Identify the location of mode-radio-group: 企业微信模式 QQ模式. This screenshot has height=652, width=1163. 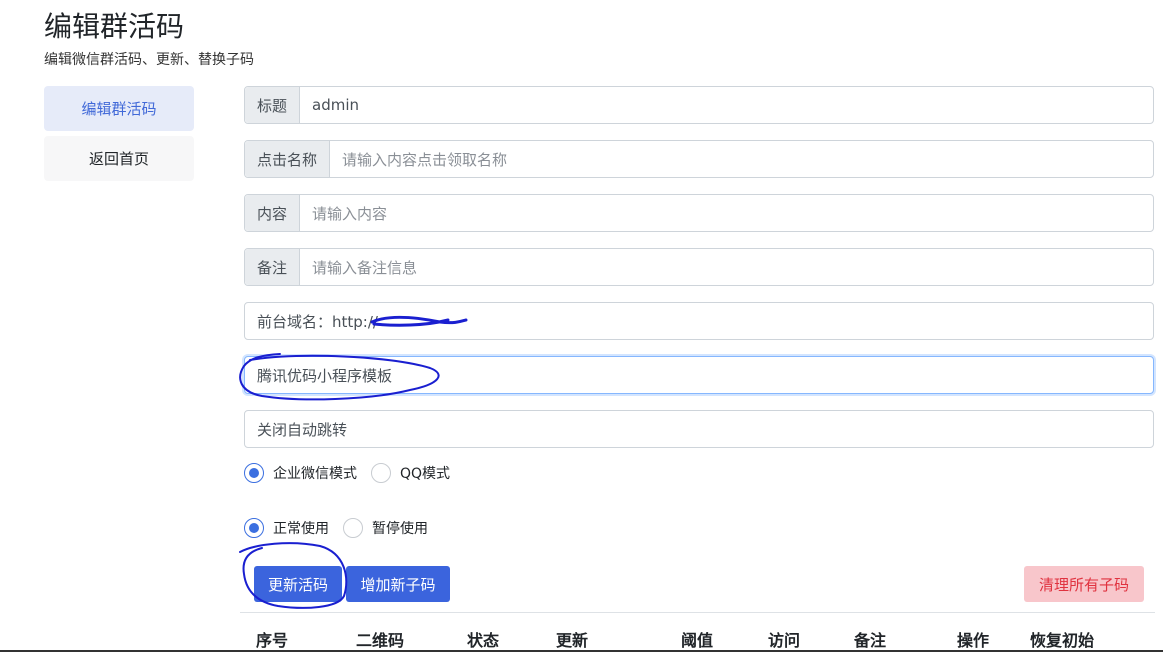
(354, 473).